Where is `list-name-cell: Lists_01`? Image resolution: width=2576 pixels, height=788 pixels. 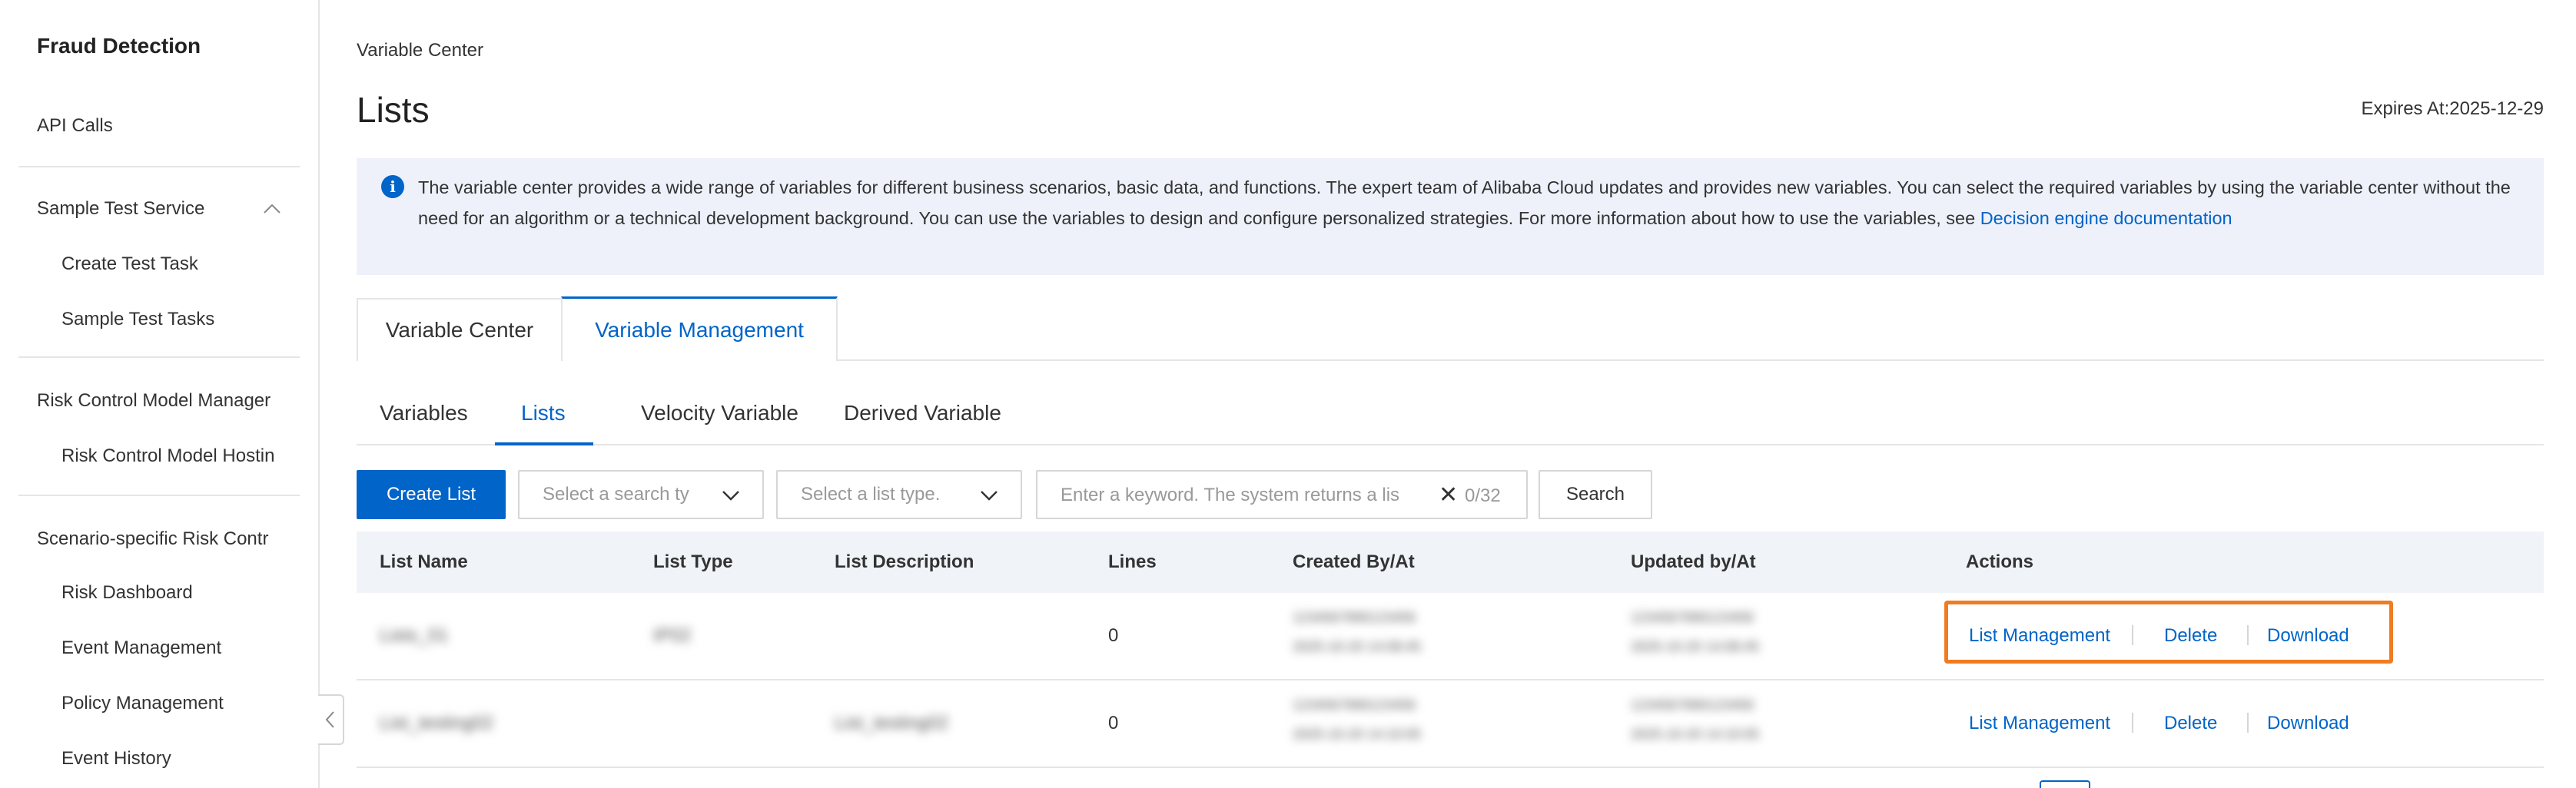
list-name-cell: Lists_01 is located at coordinates (414, 636).